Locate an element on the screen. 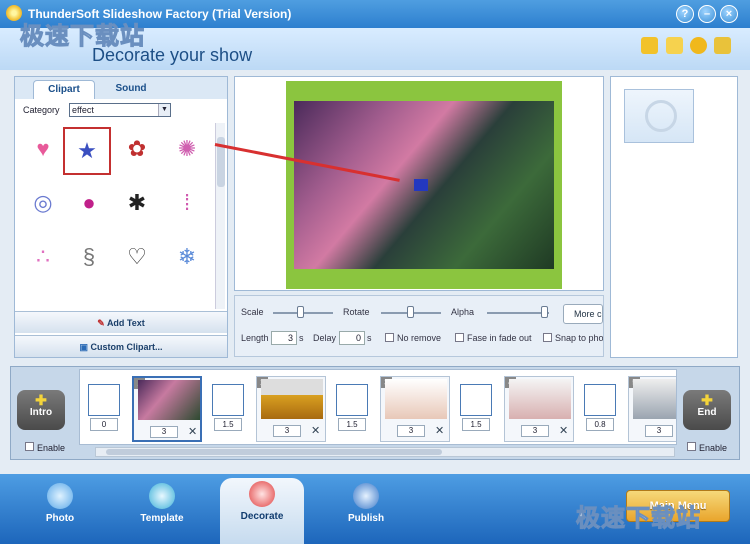 The width and height of the screenshot is (750, 544). fade-label: Fase in fade out is located at coordinates (499, 338).